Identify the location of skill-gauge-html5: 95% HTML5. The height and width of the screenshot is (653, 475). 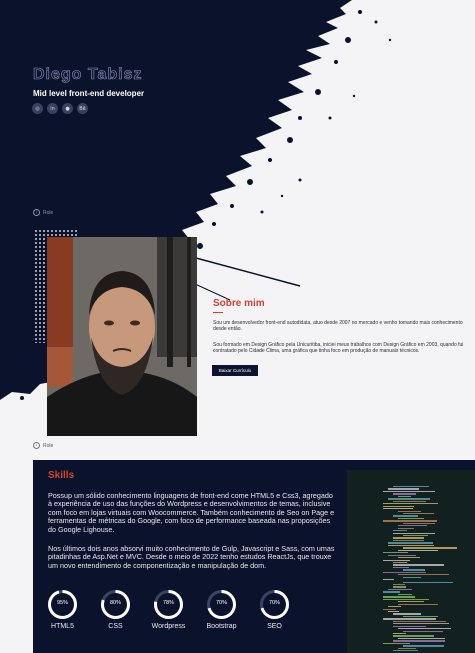
(62, 609).